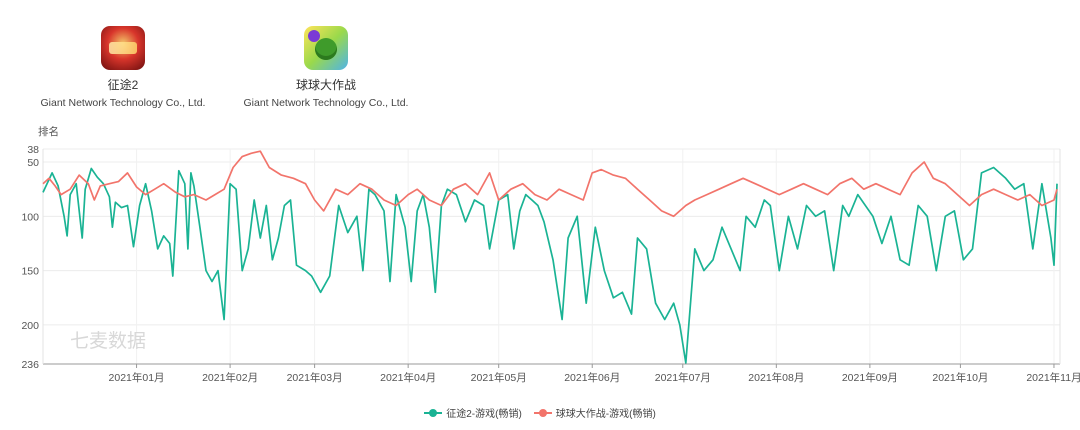 The image size is (1080, 430). What do you see at coordinates (30, 272) in the screenshot?
I see `y-tick-label: 150` at bounding box center [30, 272].